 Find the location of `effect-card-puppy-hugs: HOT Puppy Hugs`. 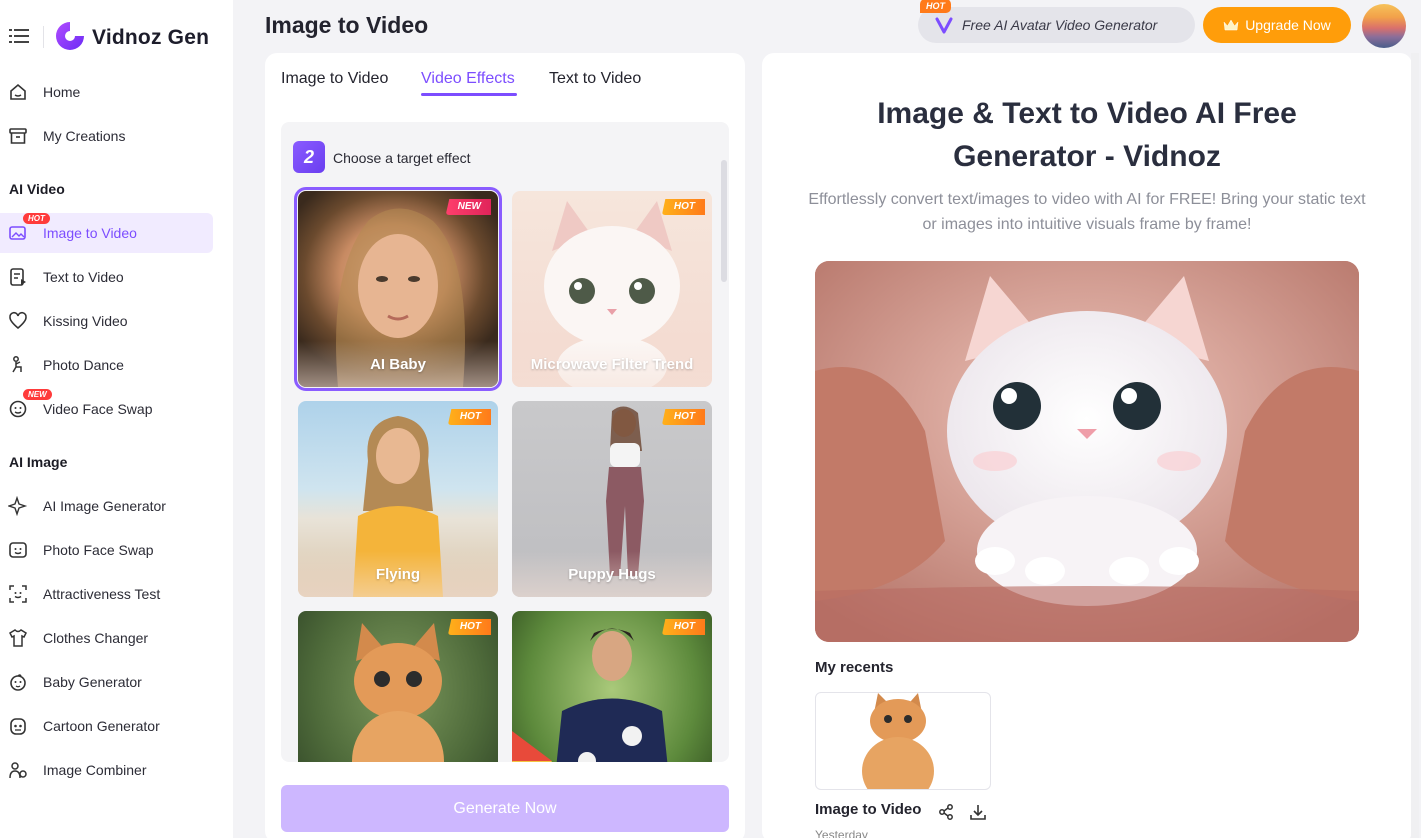

effect-card-puppy-hugs: HOT Puppy Hugs is located at coordinates (612, 499).